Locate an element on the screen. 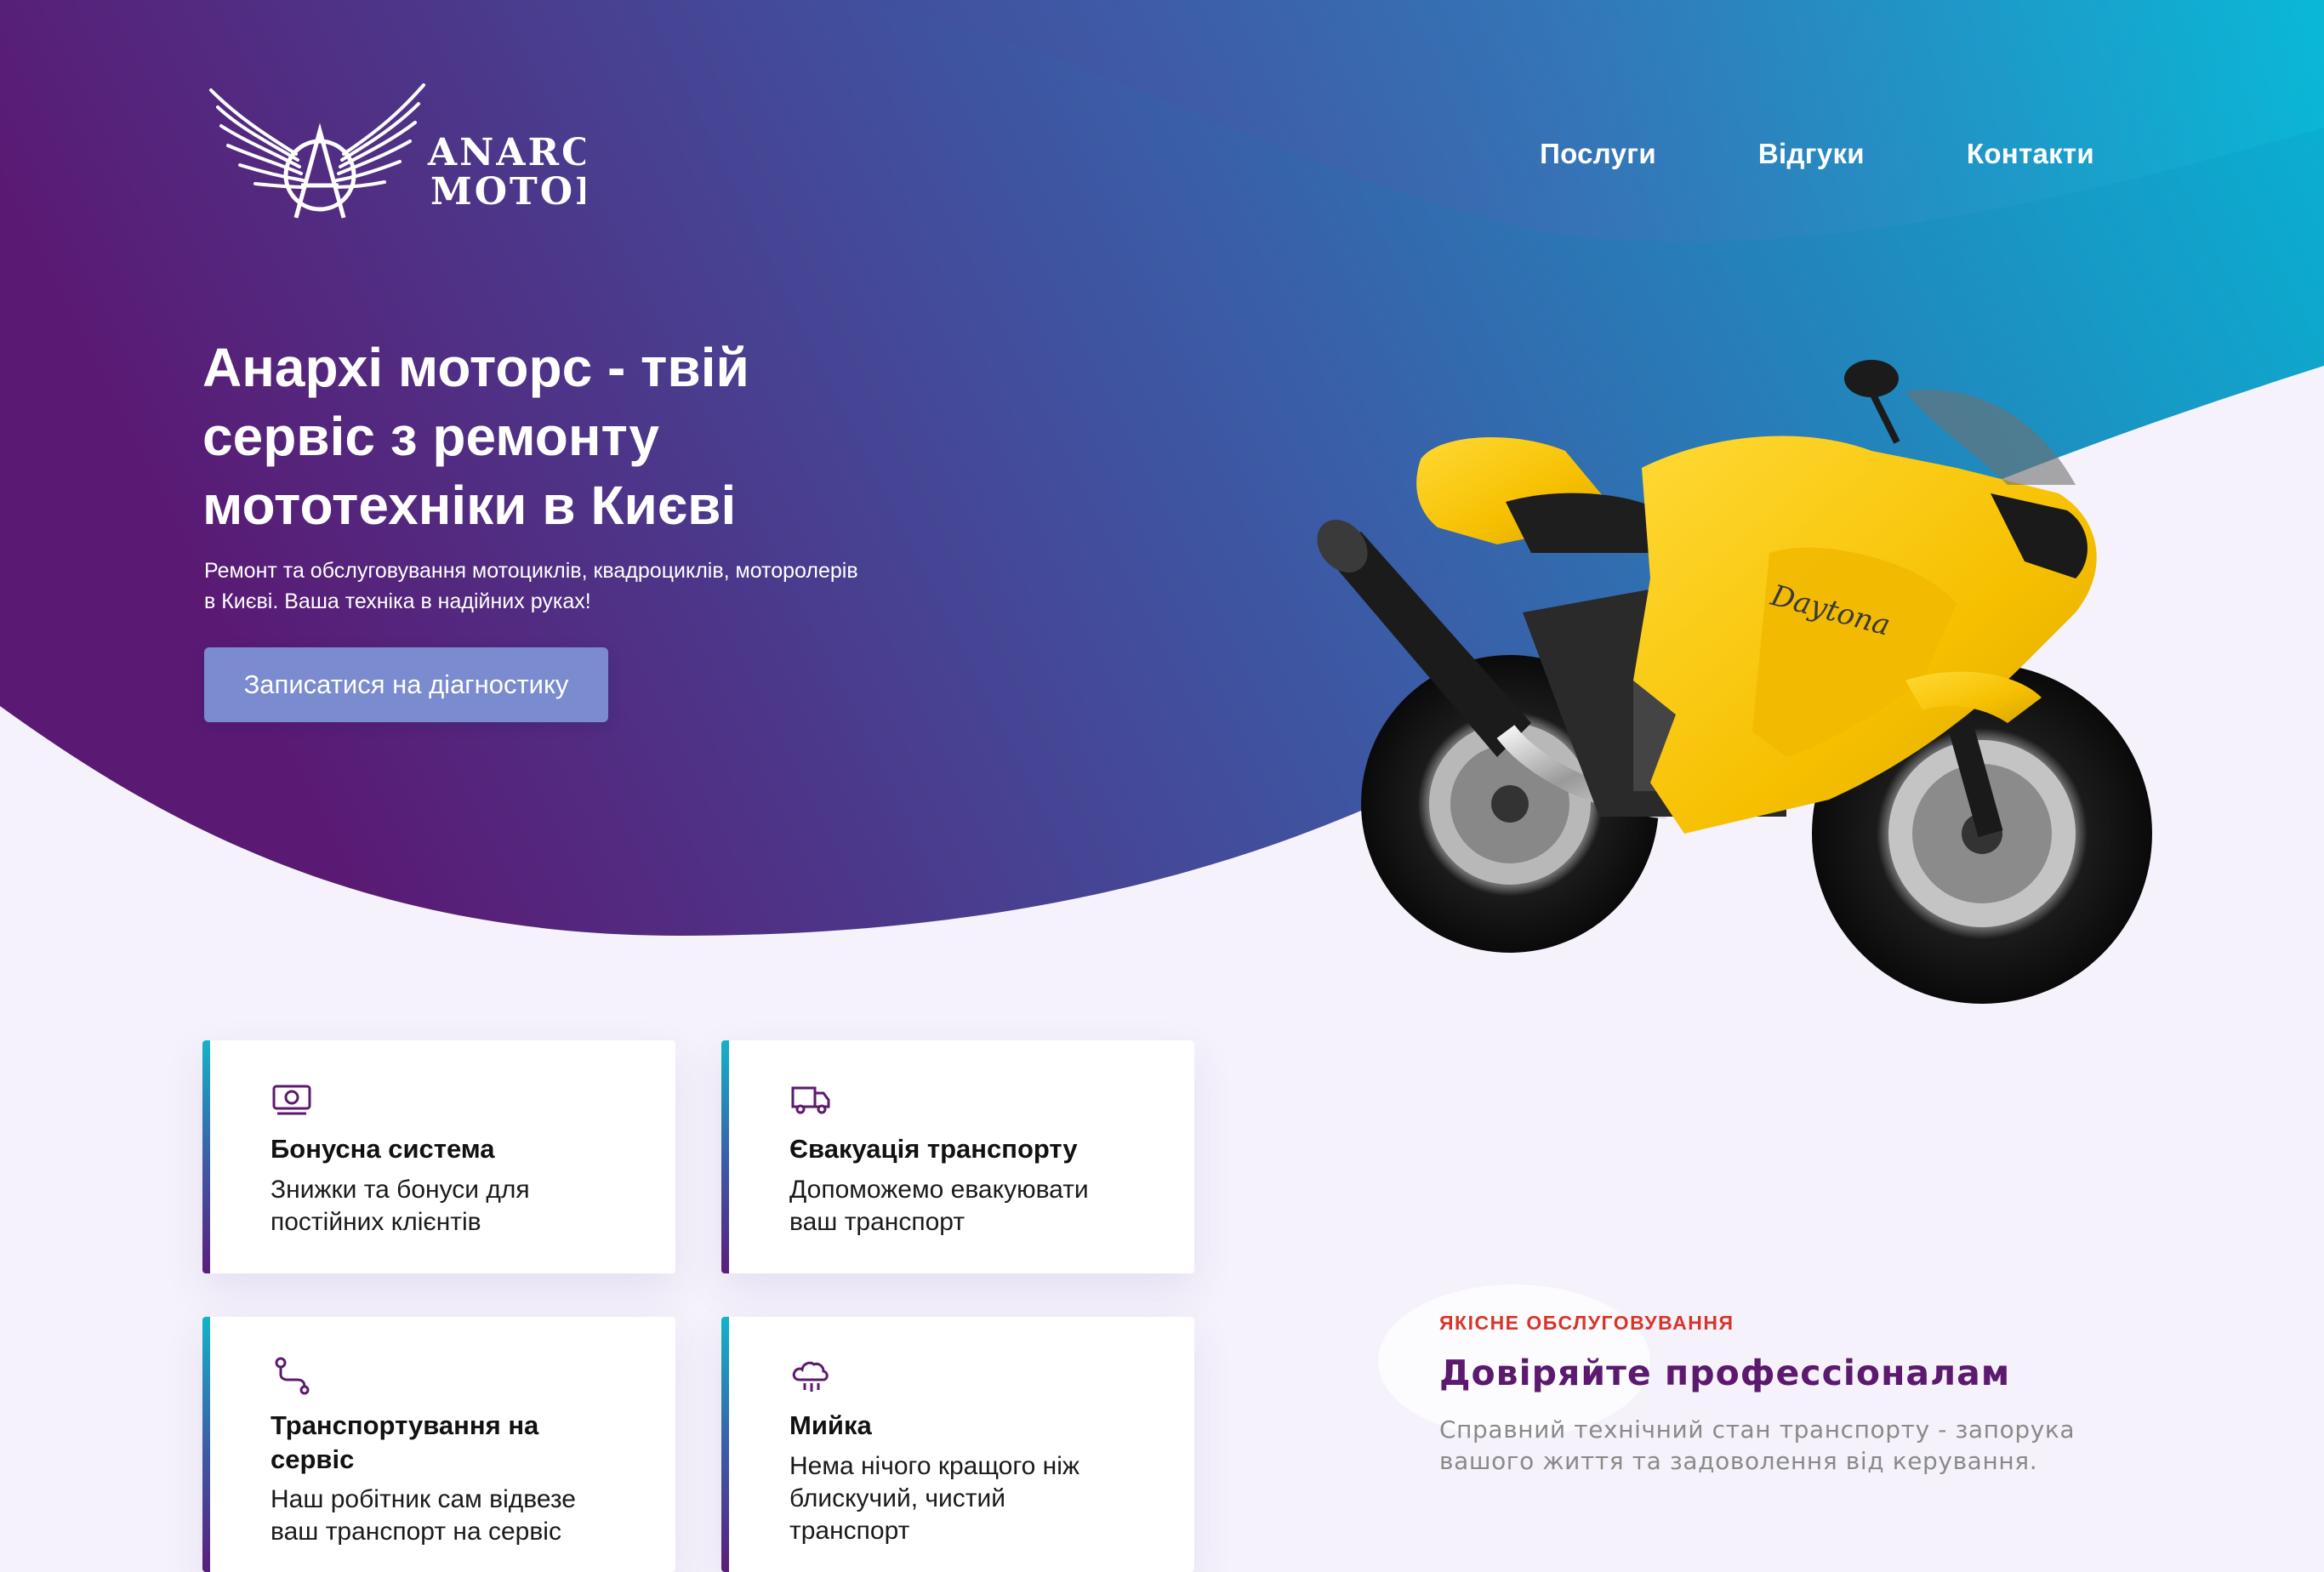 The width and height of the screenshot is (2324, 1572). hero-title-line-1: Анархі моторс - твій is located at coordinates (476, 367).